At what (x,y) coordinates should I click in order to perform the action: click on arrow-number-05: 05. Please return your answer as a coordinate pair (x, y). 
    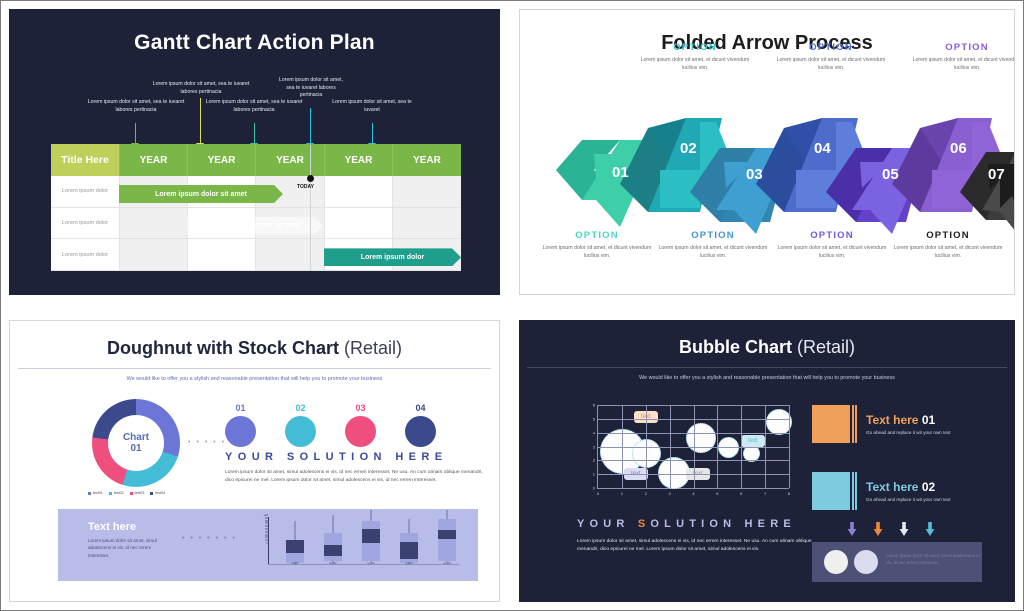
    Looking at the image, I should click on (890, 174).